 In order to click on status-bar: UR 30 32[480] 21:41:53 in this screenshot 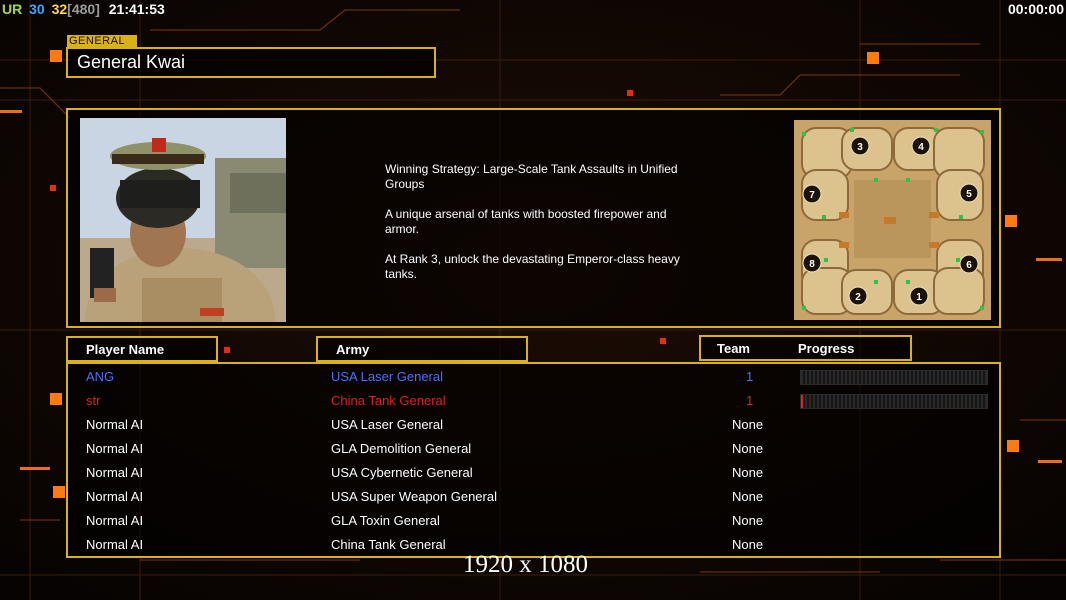, I will do `click(85, 9)`.